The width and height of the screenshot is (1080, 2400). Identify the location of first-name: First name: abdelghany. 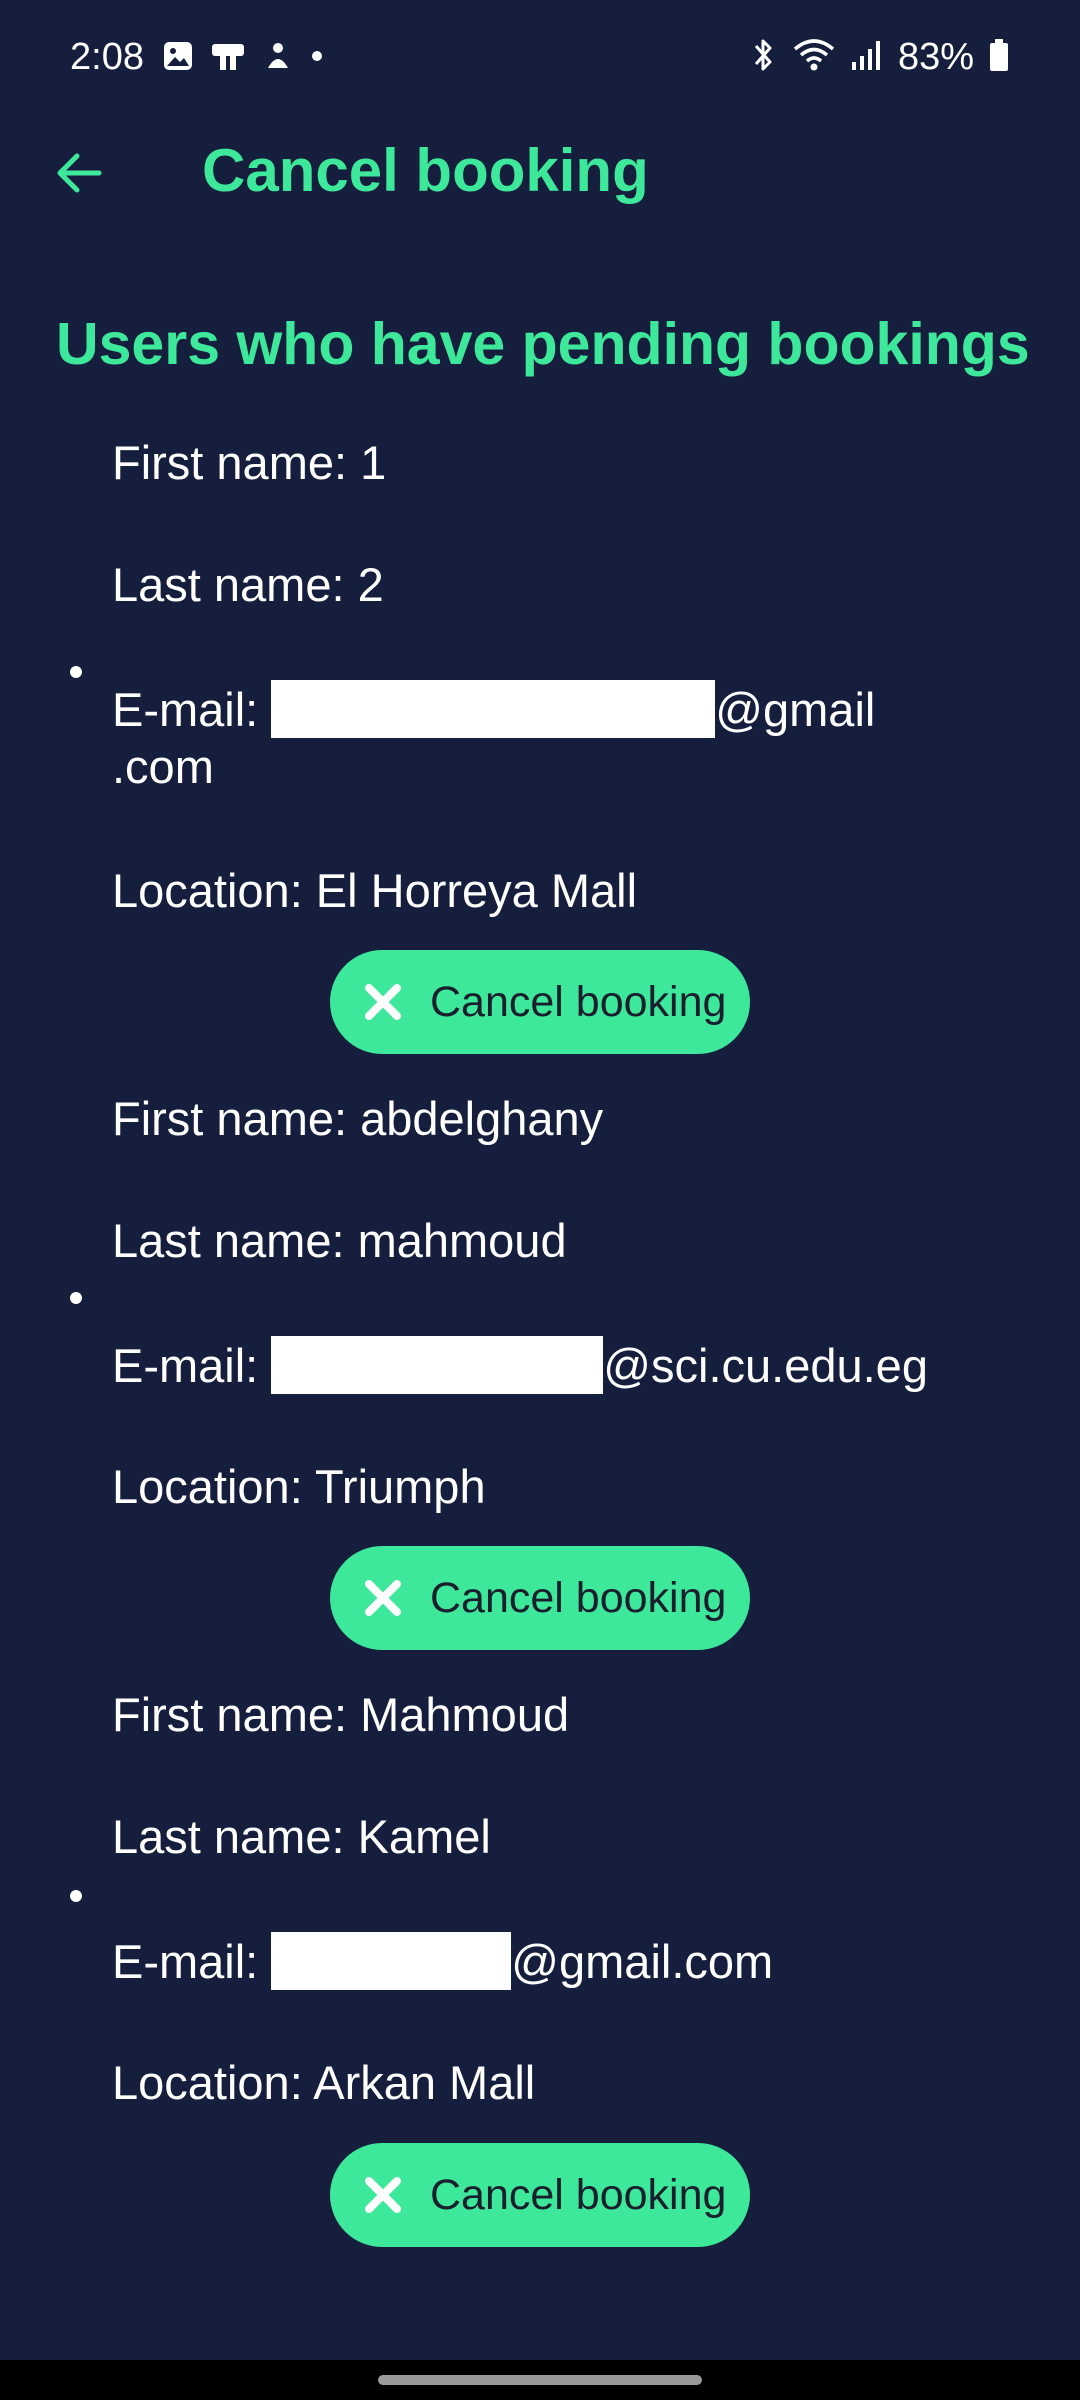
(358, 1118).